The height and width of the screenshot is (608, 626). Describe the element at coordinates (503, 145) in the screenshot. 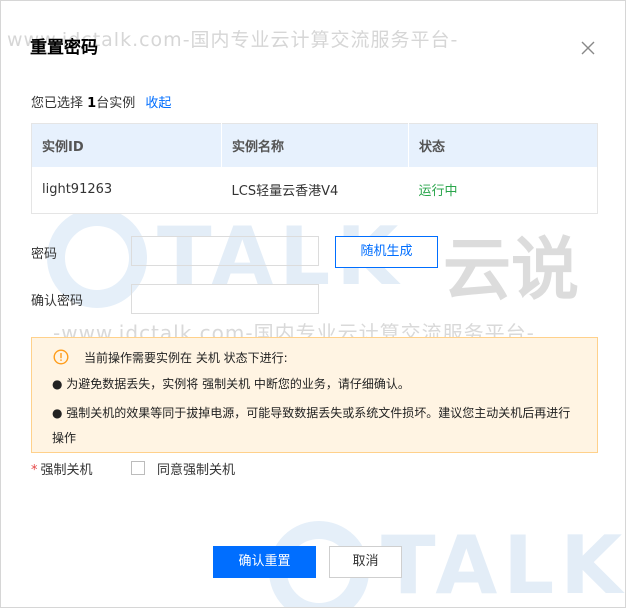

I see `column-header-status: 状态` at that location.